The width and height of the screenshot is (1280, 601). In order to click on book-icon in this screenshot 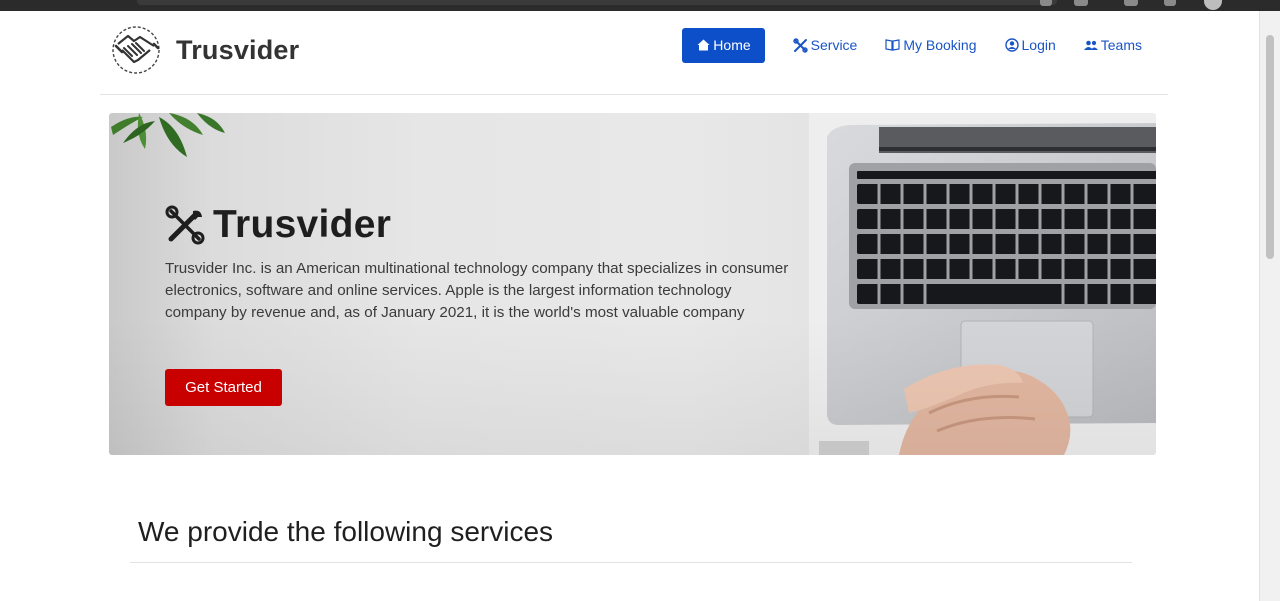, I will do `click(892, 45)`.